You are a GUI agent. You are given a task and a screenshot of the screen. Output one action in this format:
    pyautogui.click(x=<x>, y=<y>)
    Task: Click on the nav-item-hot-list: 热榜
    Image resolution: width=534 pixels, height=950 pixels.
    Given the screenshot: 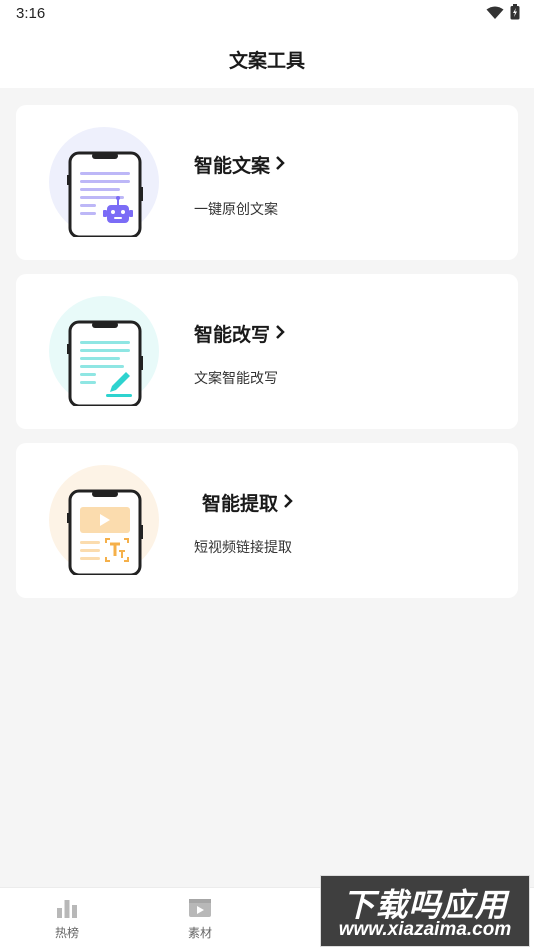 What is the action you would take?
    pyautogui.click(x=67, y=919)
    